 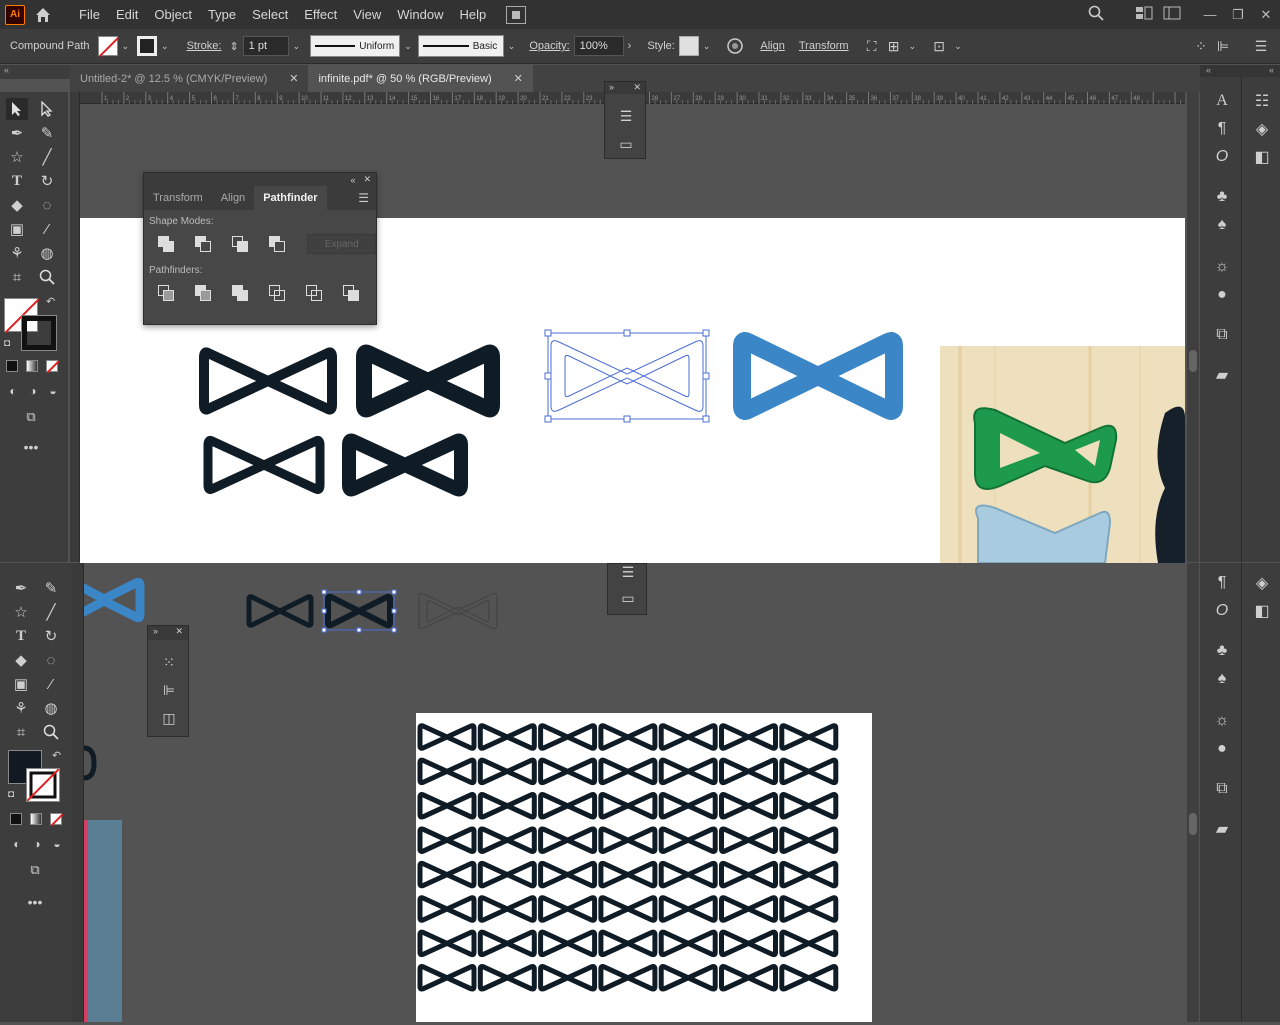 What do you see at coordinates (16, 819) in the screenshot?
I see `color-mode-icon` at bounding box center [16, 819].